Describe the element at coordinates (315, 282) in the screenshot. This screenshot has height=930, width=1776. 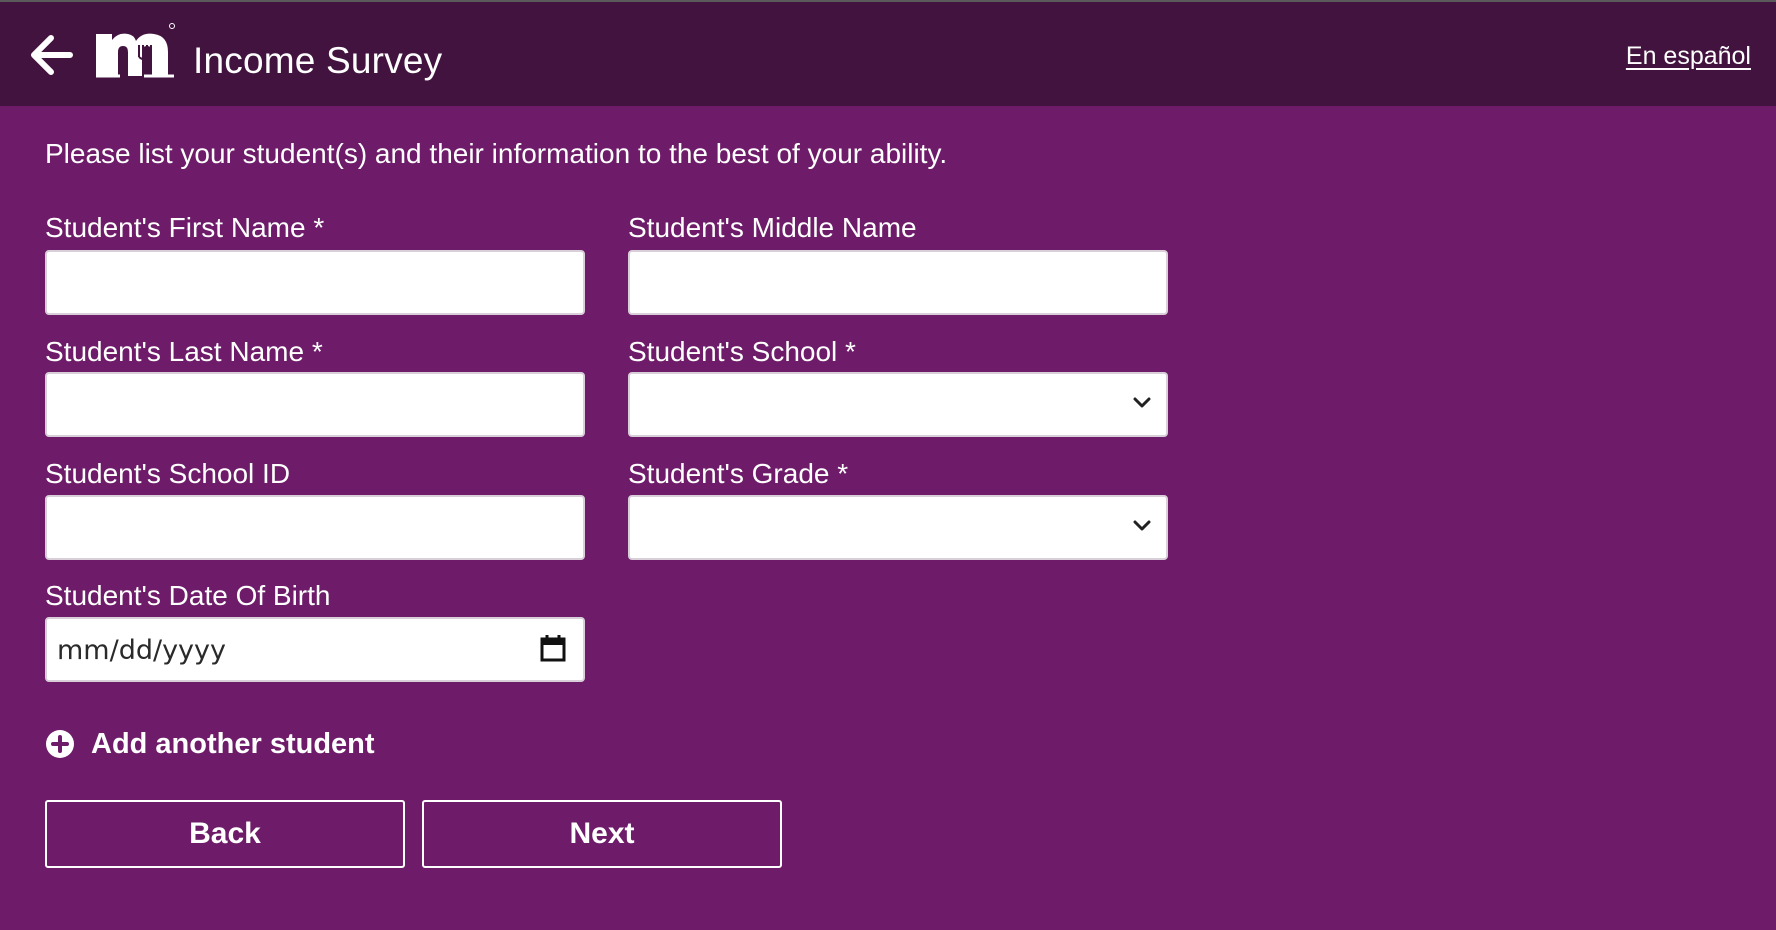
I see `first-name-input` at that location.